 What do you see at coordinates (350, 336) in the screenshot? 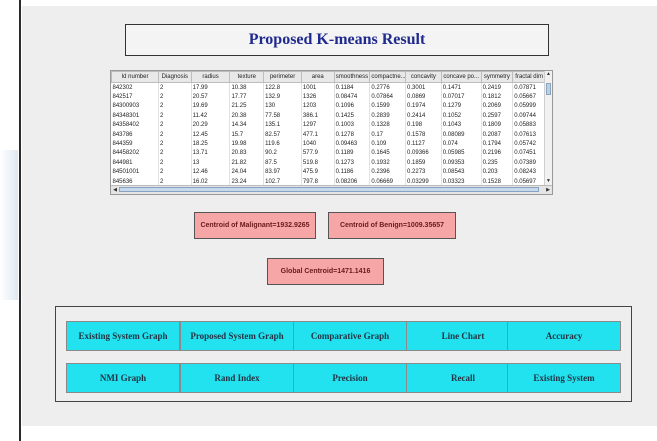
I see `comparative-graph-button: Comparative Graph` at bounding box center [350, 336].